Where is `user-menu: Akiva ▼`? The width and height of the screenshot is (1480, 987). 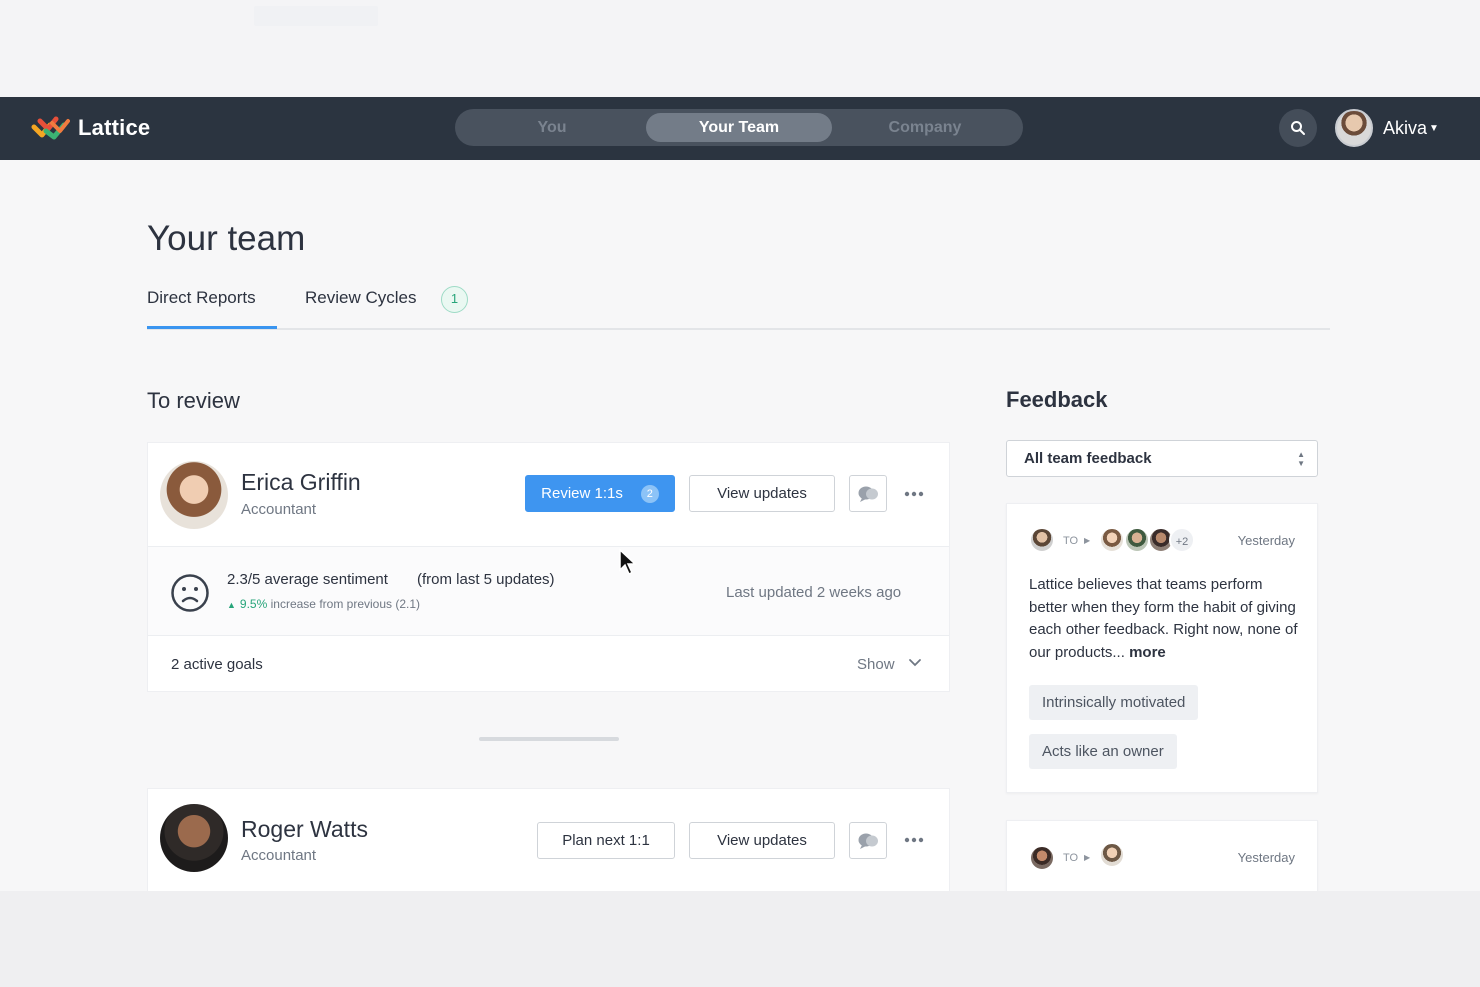 user-menu: Akiva ▼ is located at coordinates (1387, 128).